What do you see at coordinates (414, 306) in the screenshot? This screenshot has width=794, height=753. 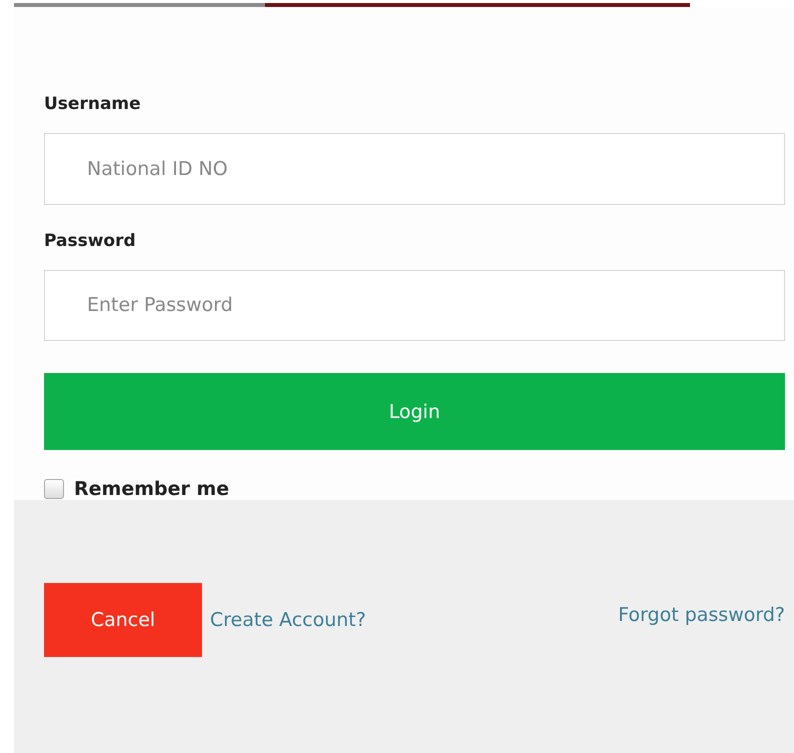 I see `password-field: Enter Password` at bounding box center [414, 306].